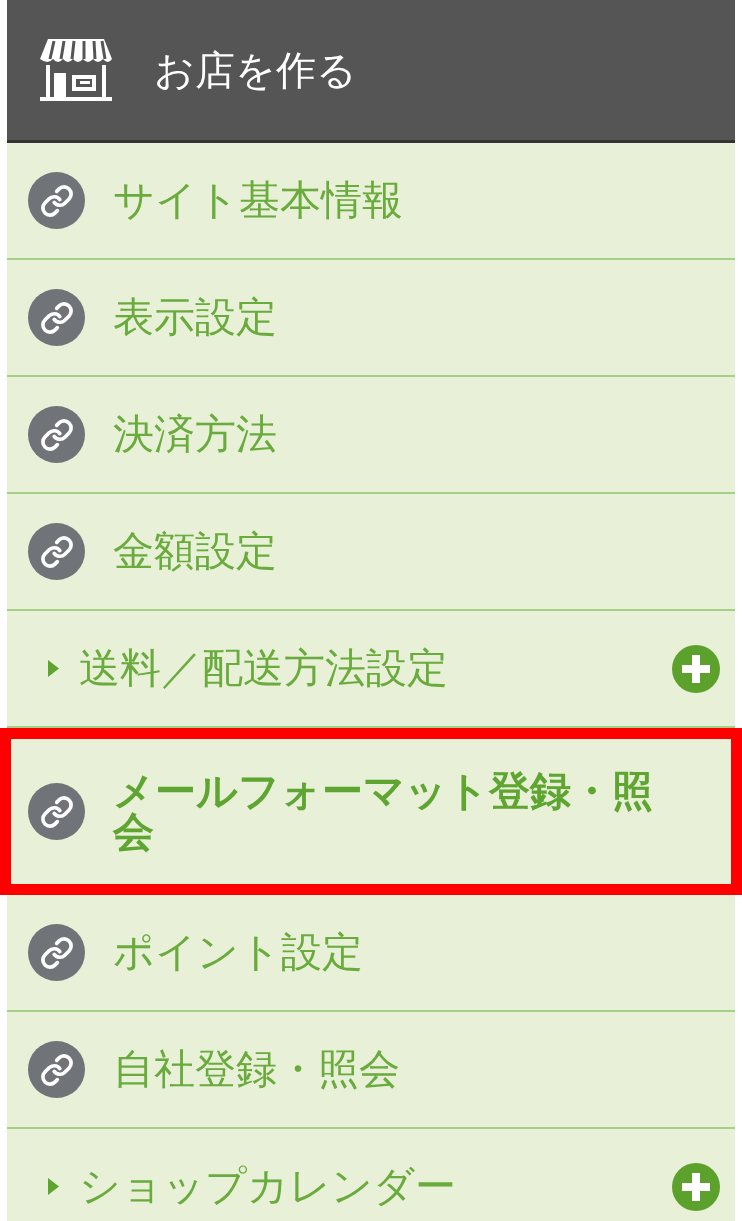  I want to click on store-icon, so click(76, 70).